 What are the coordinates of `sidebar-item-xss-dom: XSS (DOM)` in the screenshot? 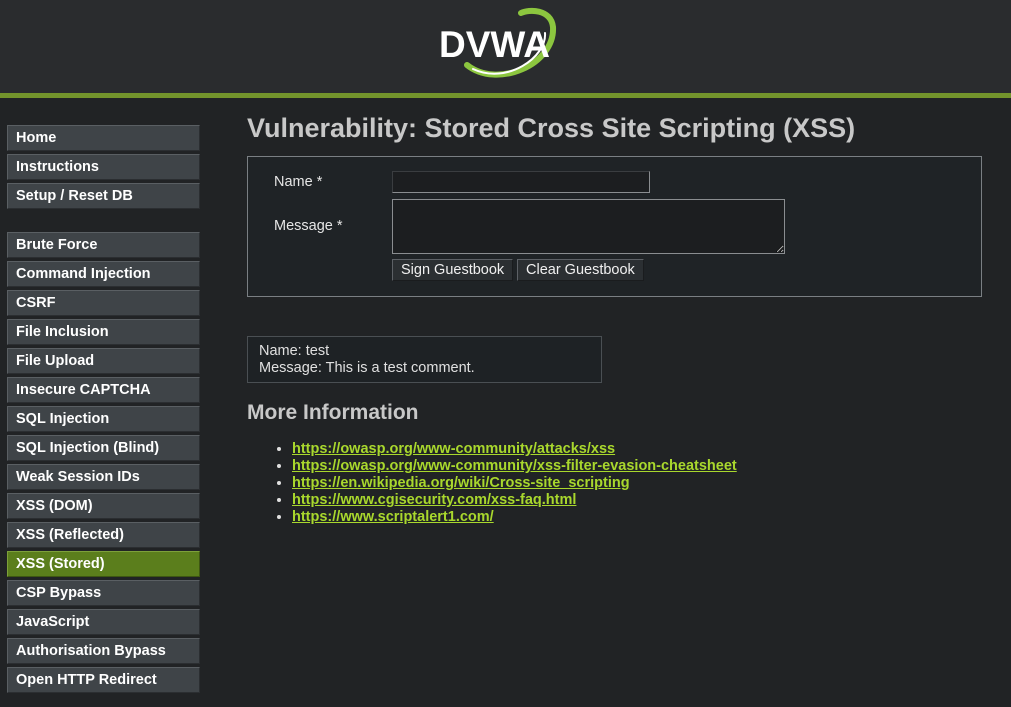 It's located at (103, 506).